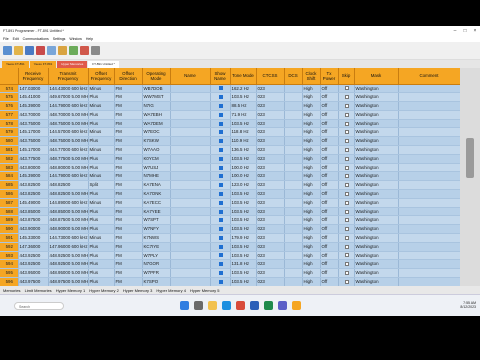 This screenshot has width=480, height=360. What do you see at coordinates (156, 256) in the screenshot?
I see `cell-operating-mode: W7PLY` at bounding box center [156, 256].